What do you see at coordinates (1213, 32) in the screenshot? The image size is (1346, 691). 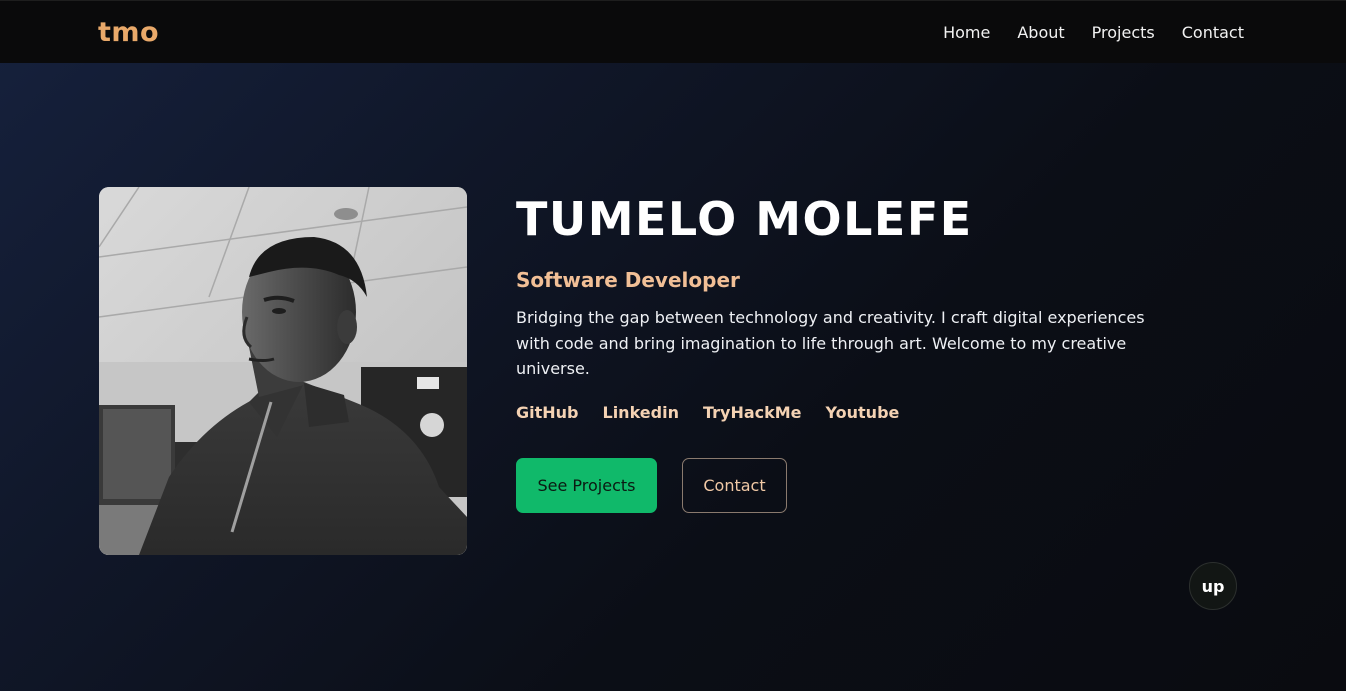 I see `nav-link-contact: Contact` at bounding box center [1213, 32].